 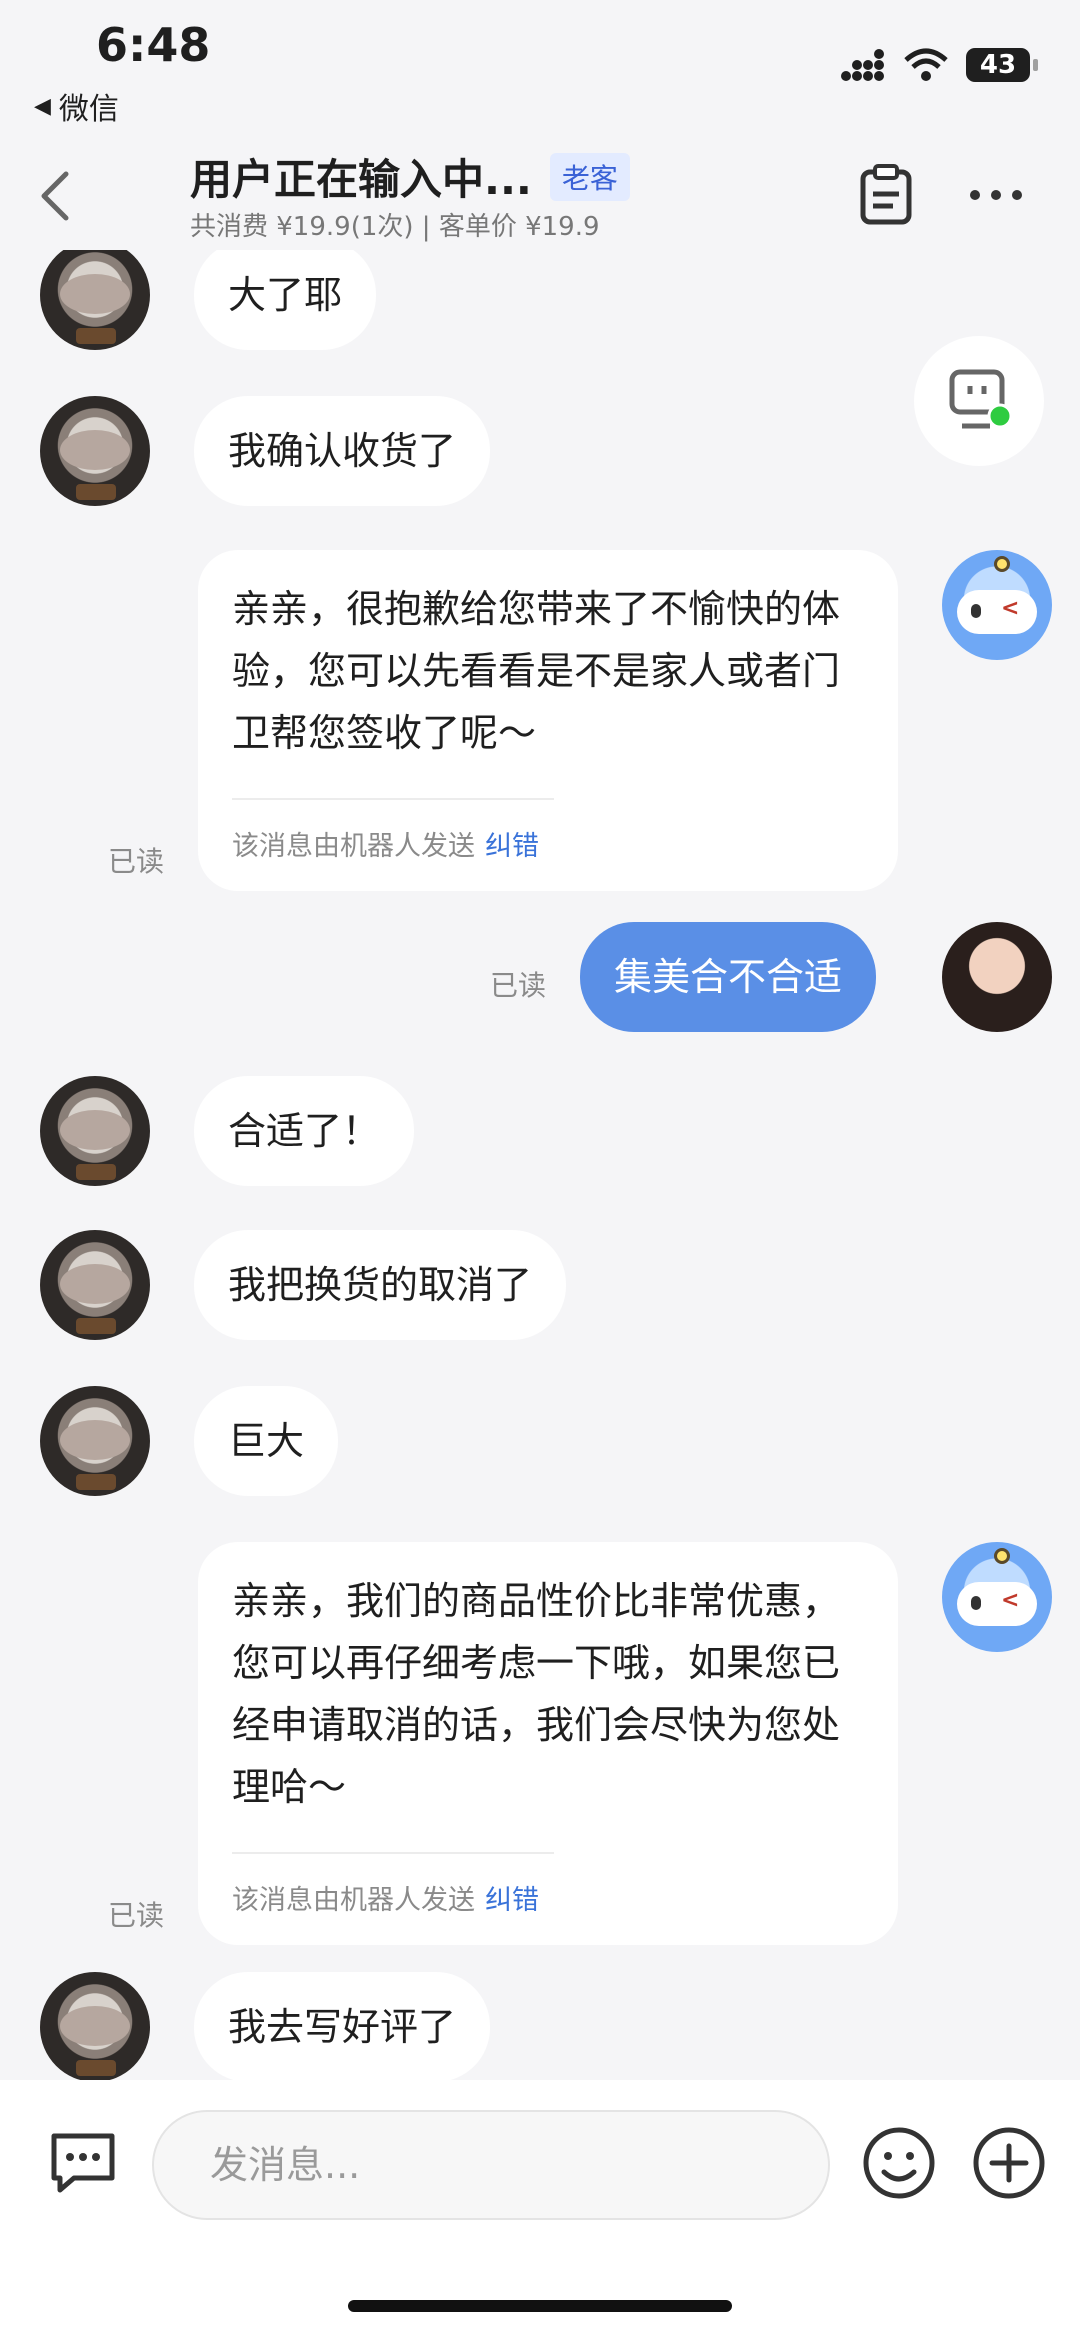 What do you see at coordinates (862, 65) in the screenshot?
I see `signal-icon` at bounding box center [862, 65].